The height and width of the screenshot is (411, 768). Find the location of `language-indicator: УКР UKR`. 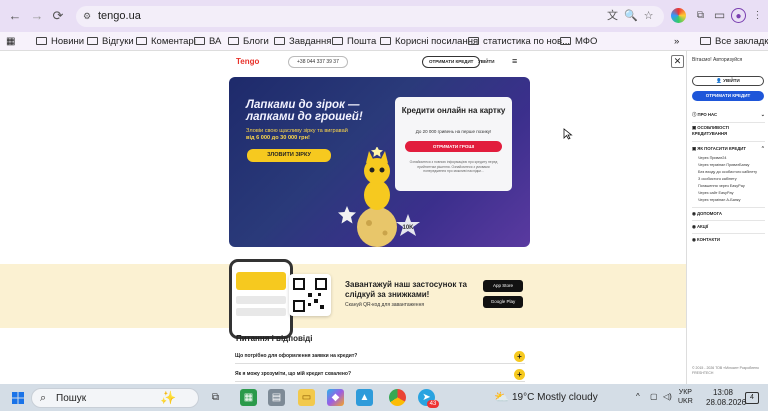

language-indicator: УКР UKR is located at coordinates (685, 397).